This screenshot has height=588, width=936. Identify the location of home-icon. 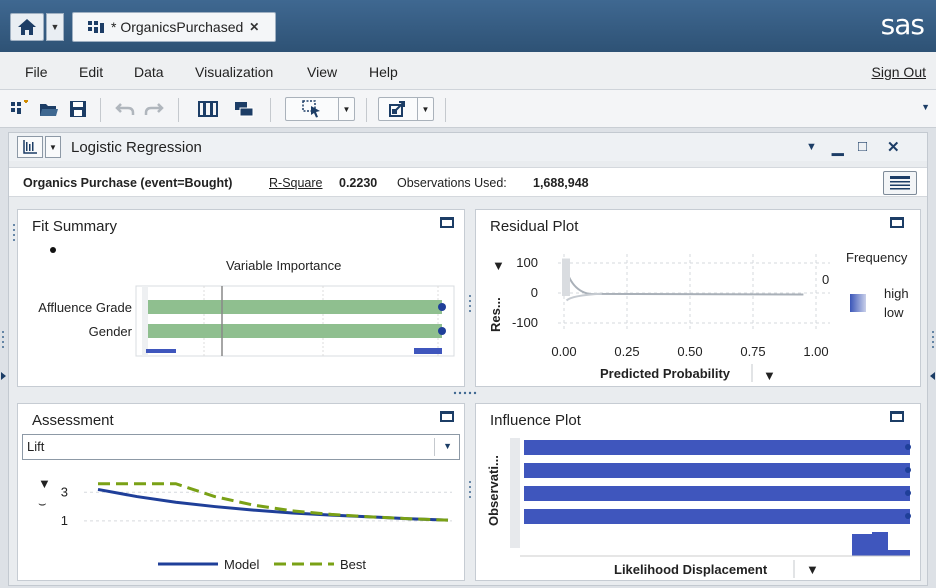
(27, 27).